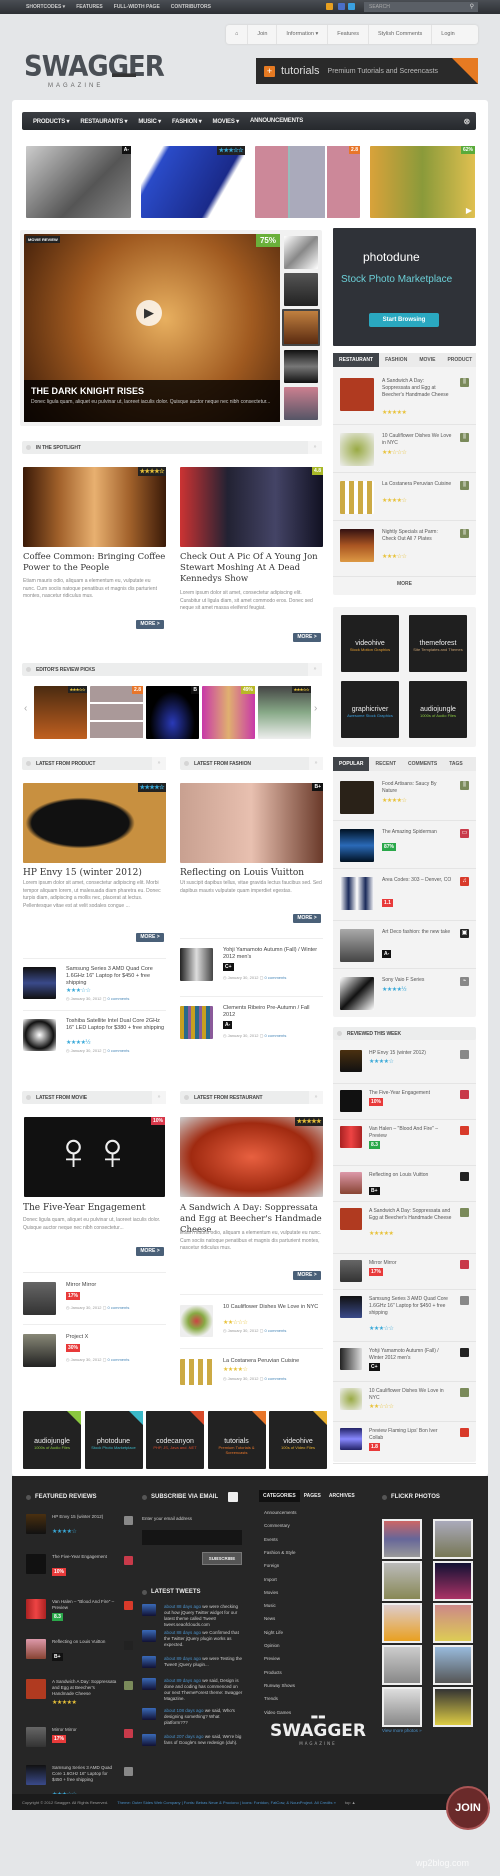 Image resolution: width=500 pixels, height=1876 pixels. Describe the element at coordinates (236, 1440) in the screenshot. I see `ad-tutorials: tutorials Premium Tutorials & Screencasts` at that location.